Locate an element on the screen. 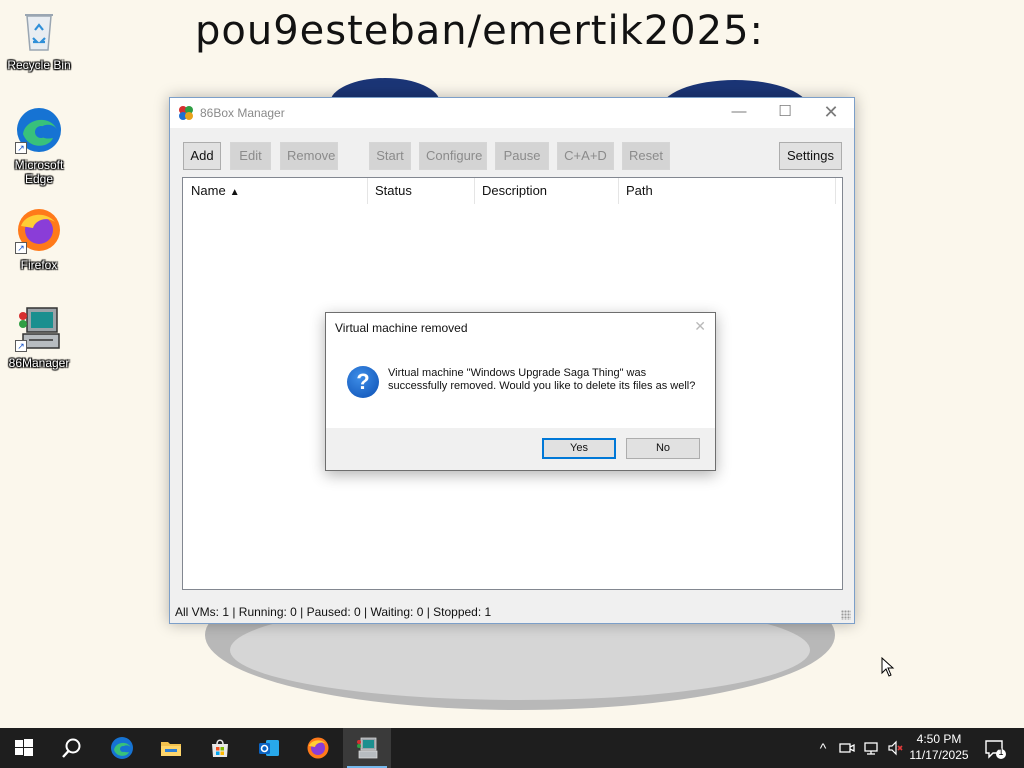  store-icon is located at coordinates (220, 748).